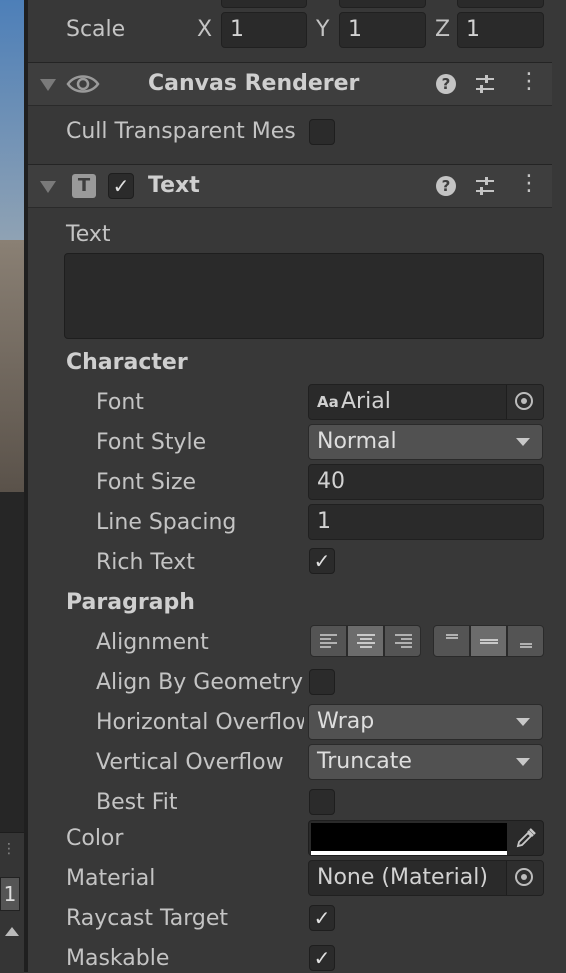 The image size is (566, 973). I want to click on color-field, so click(426, 838).